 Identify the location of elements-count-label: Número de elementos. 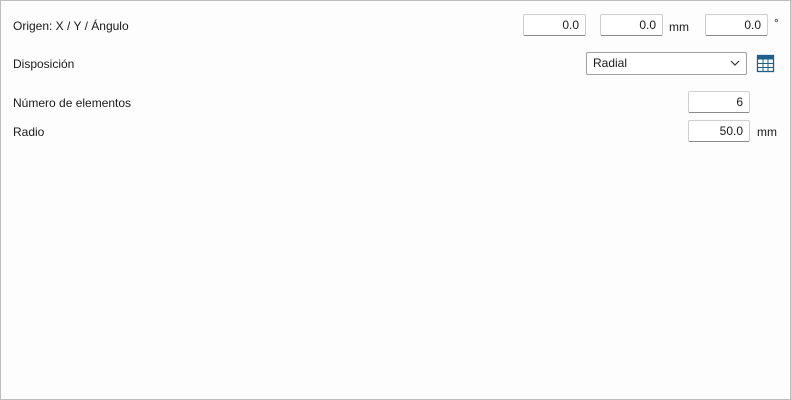
(72, 103).